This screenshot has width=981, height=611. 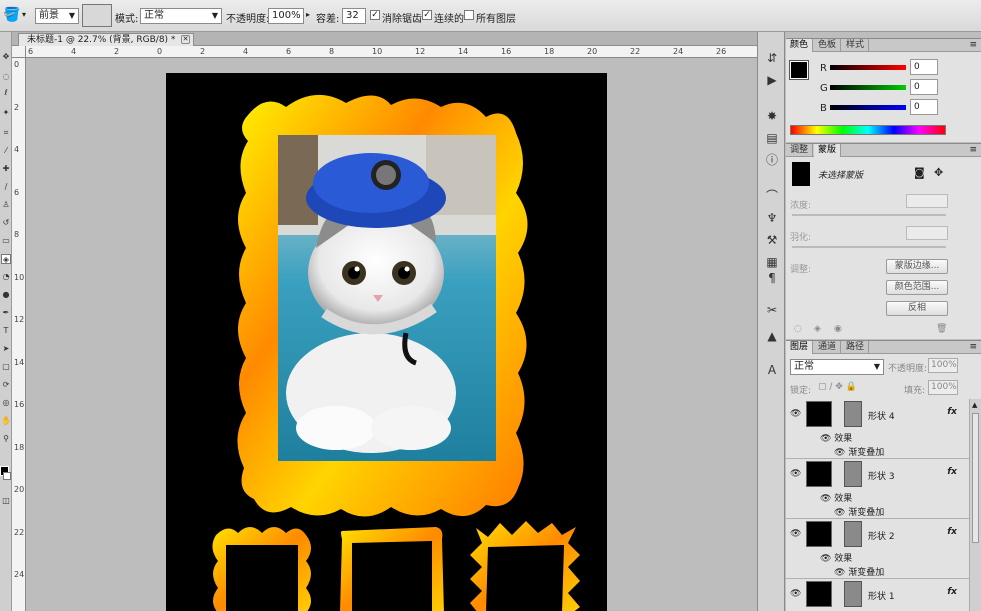 What do you see at coordinates (927, 233) in the screenshot?
I see `feather-input` at bounding box center [927, 233].